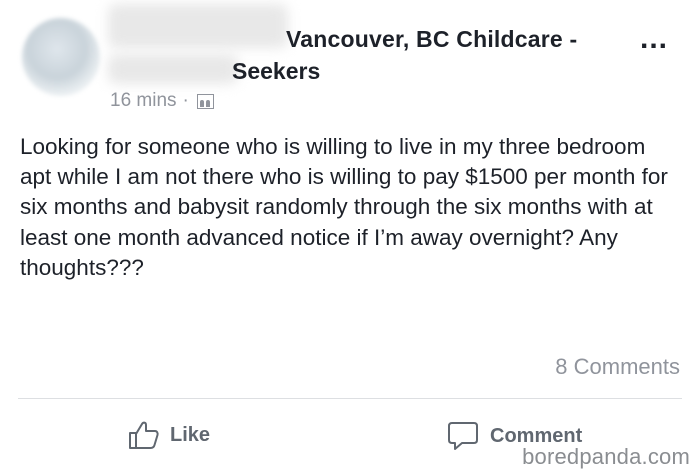  Describe the element at coordinates (169, 435) in the screenshot. I see `like-button: Like` at that location.